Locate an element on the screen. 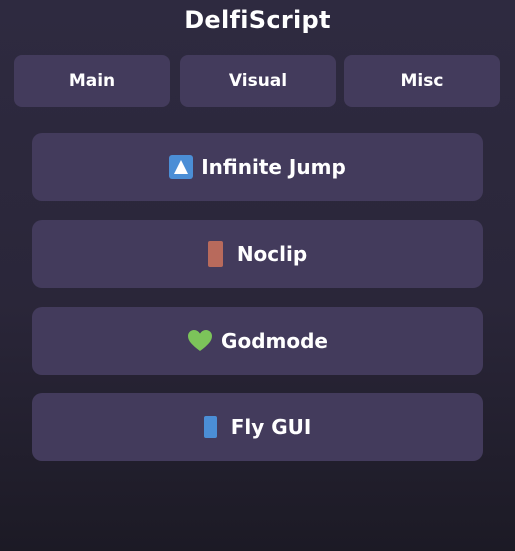 The height and width of the screenshot is (551, 515). up-arrow-icon is located at coordinates (181, 167).